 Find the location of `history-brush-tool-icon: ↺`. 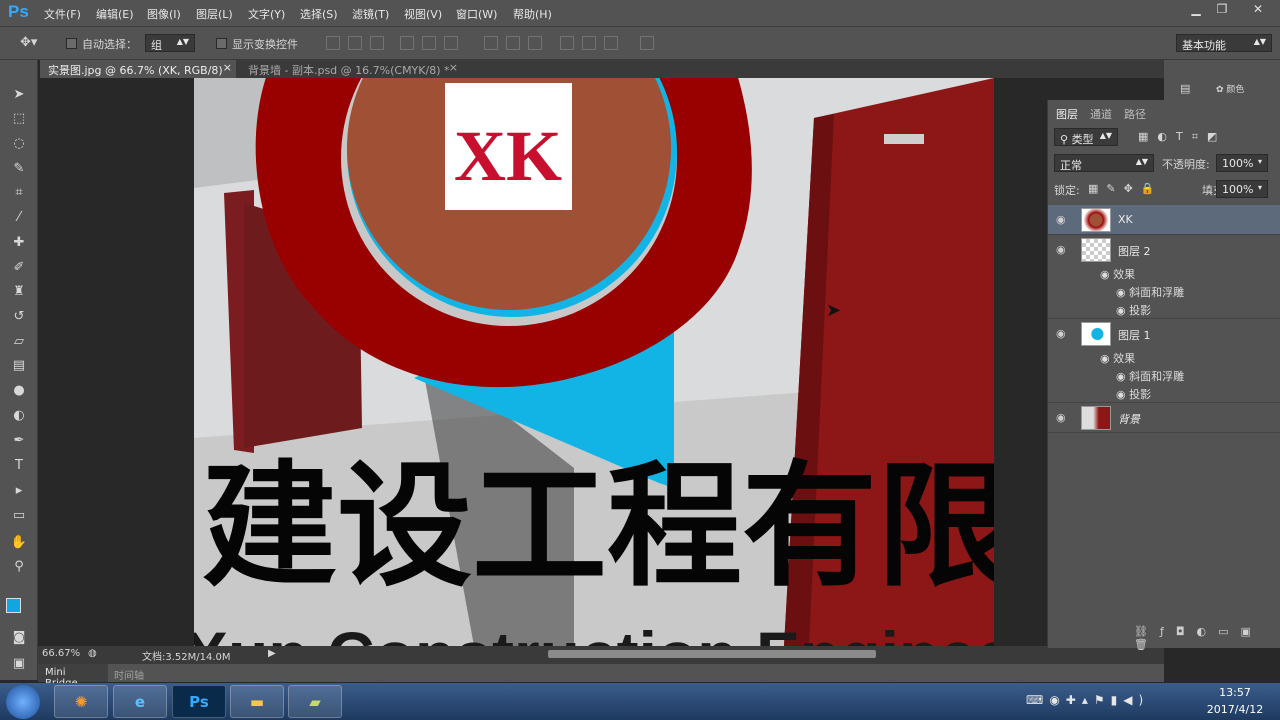

history-brush-tool-icon: ↺ is located at coordinates (19, 317).